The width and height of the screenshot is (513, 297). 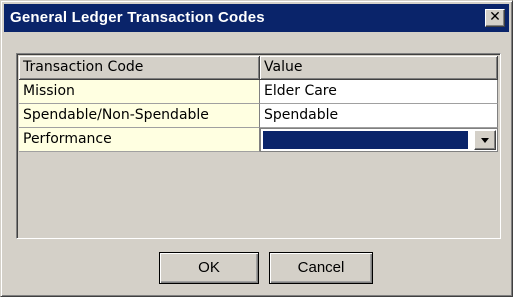 What do you see at coordinates (379, 116) in the screenshot?
I see `value-cell: Spendable` at bounding box center [379, 116].